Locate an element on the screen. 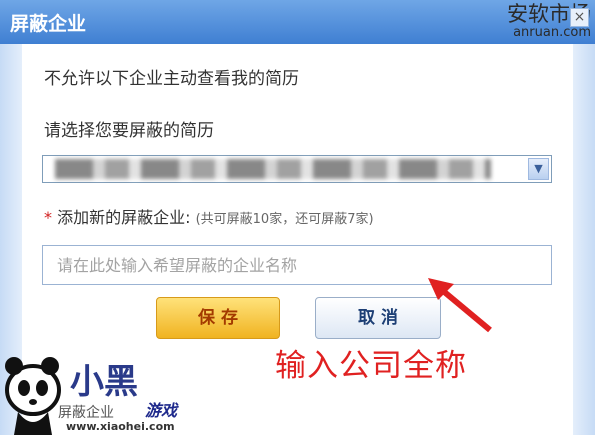 This screenshot has height=435, width=595. block-quota-hint: (共可屏蔽10家，还可屏蔽7家) is located at coordinates (284, 219).